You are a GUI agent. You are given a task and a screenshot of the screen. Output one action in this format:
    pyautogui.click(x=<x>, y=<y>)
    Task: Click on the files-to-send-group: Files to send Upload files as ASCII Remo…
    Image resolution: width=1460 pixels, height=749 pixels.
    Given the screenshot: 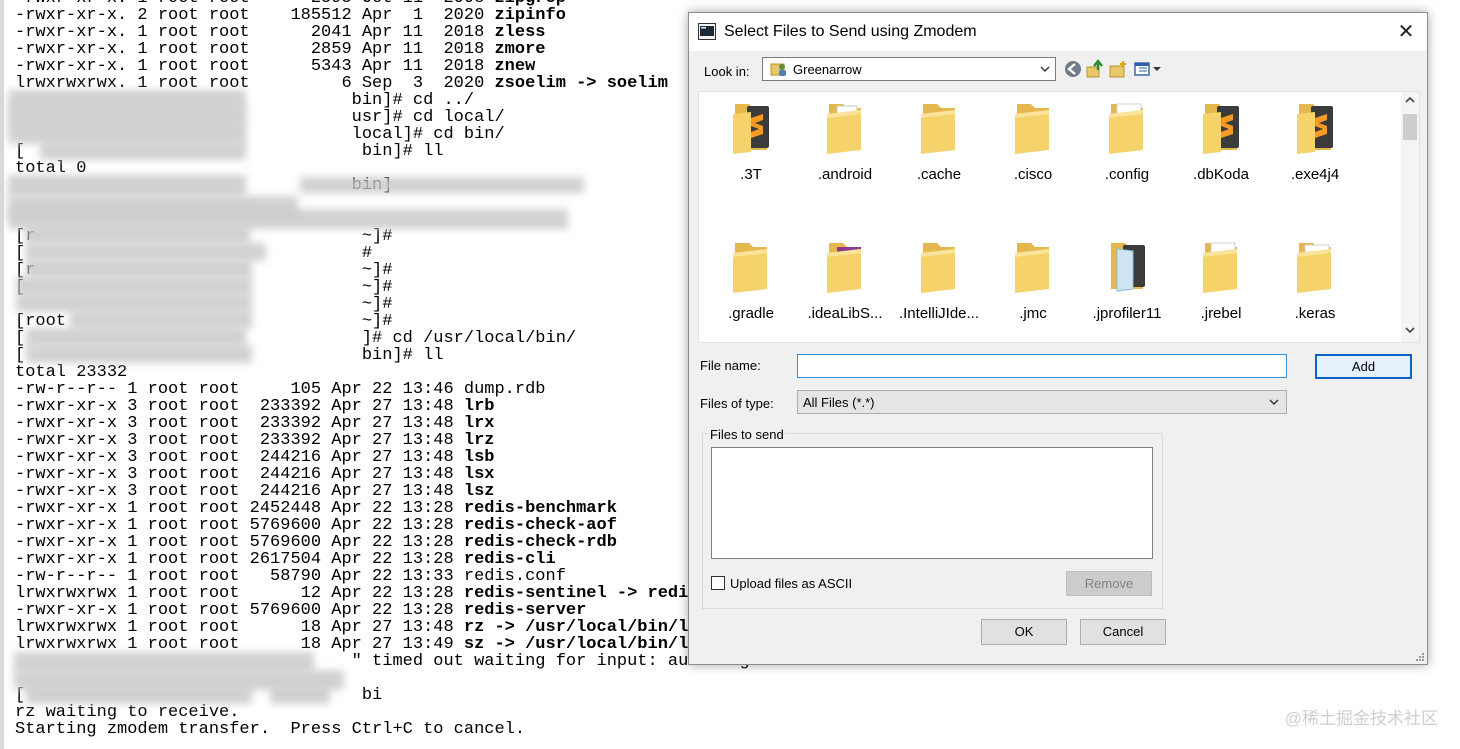 What is the action you would take?
    pyautogui.click(x=932, y=518)
    